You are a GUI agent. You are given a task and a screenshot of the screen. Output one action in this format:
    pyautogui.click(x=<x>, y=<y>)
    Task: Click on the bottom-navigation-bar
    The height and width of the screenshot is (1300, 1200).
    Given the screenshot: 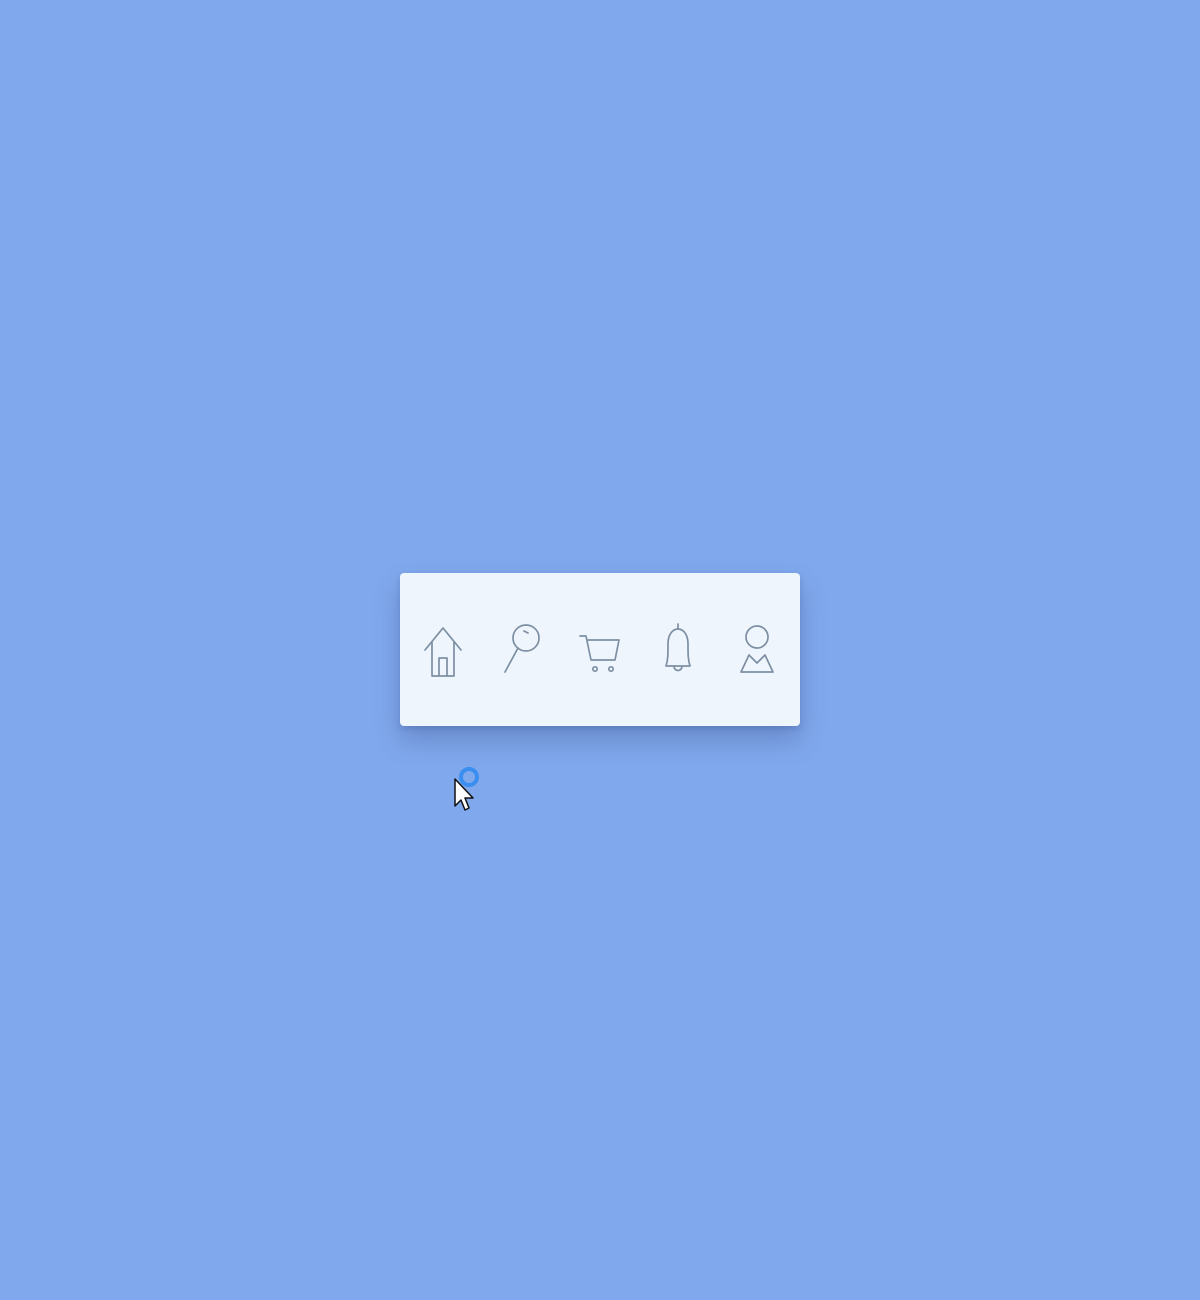 What is the action you would take?
    pyautogui.click(x=600, y=649)
    